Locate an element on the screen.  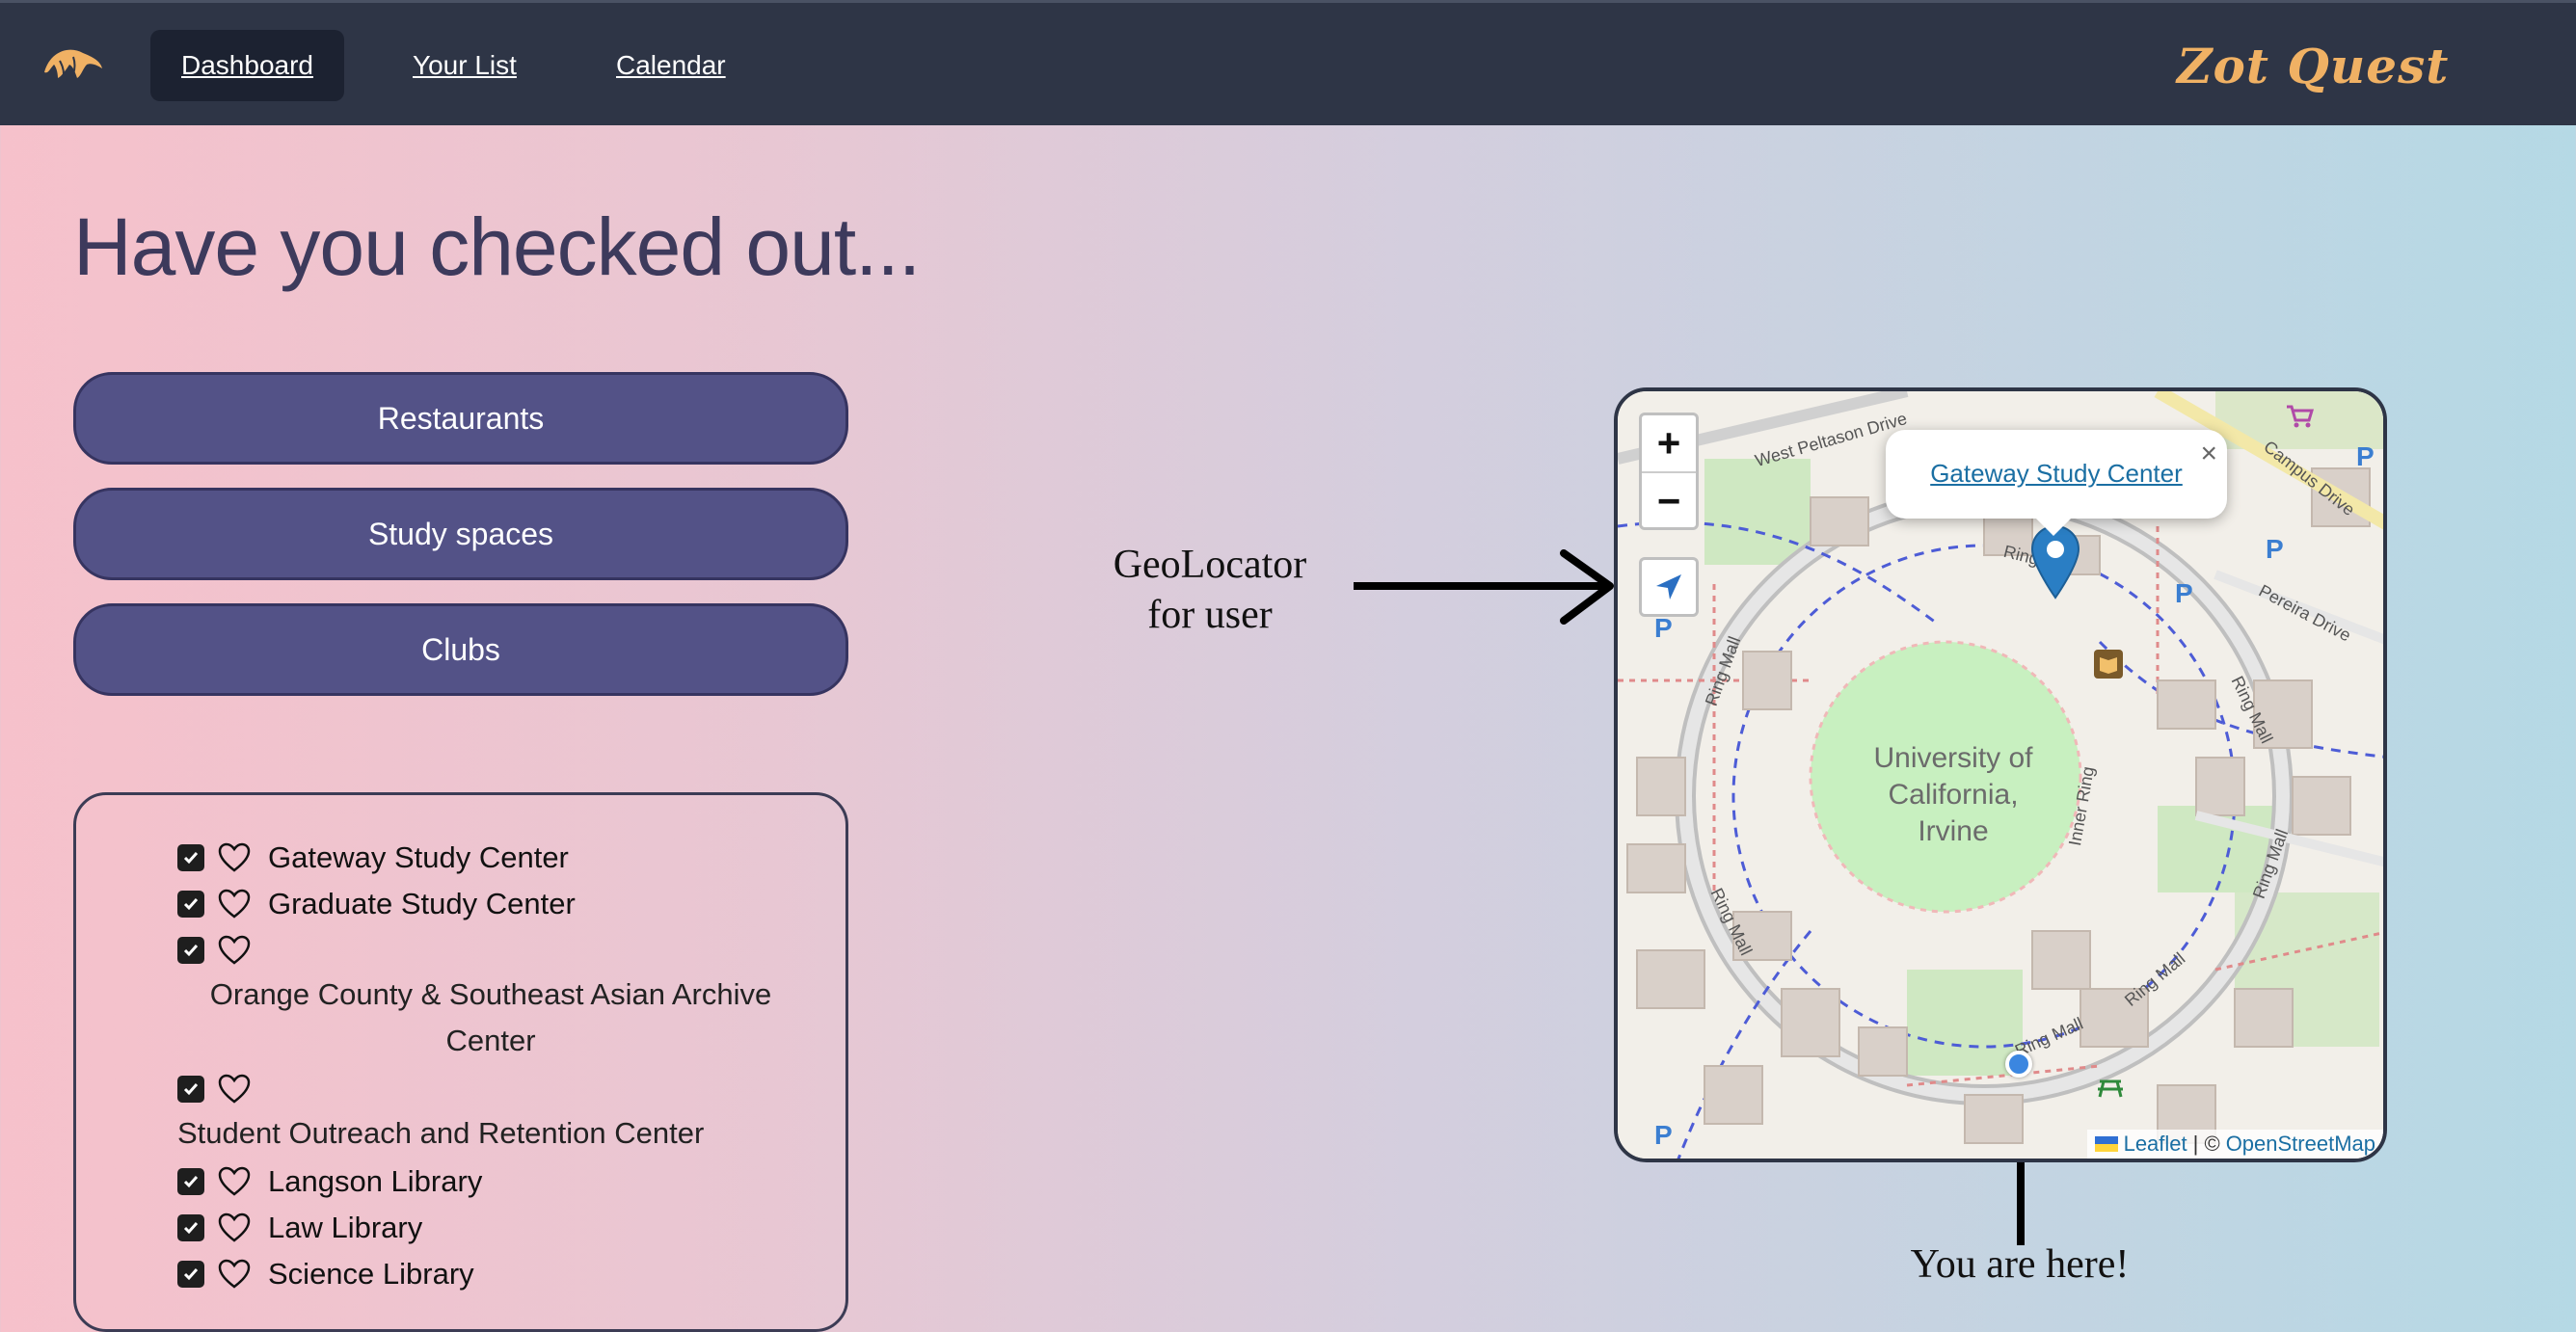
zoom-in-button: + is located at coordinates (1669, 444).